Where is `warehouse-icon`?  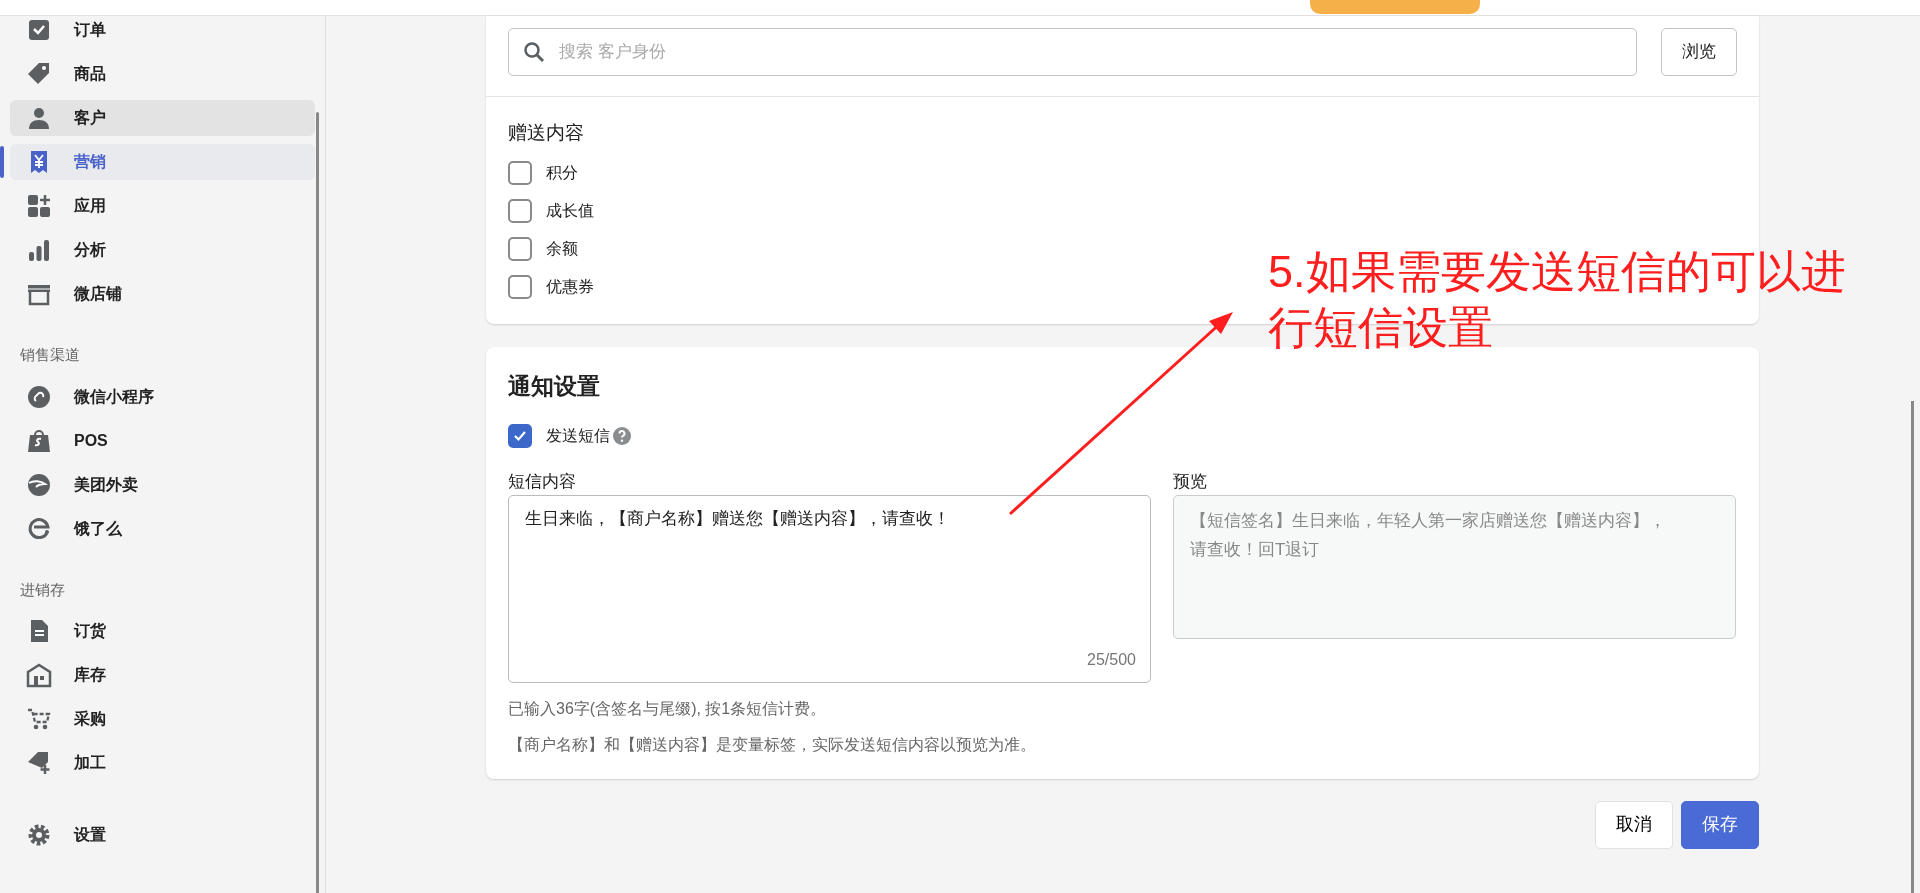
warehouse-icon is located at coordinates (39, 675).